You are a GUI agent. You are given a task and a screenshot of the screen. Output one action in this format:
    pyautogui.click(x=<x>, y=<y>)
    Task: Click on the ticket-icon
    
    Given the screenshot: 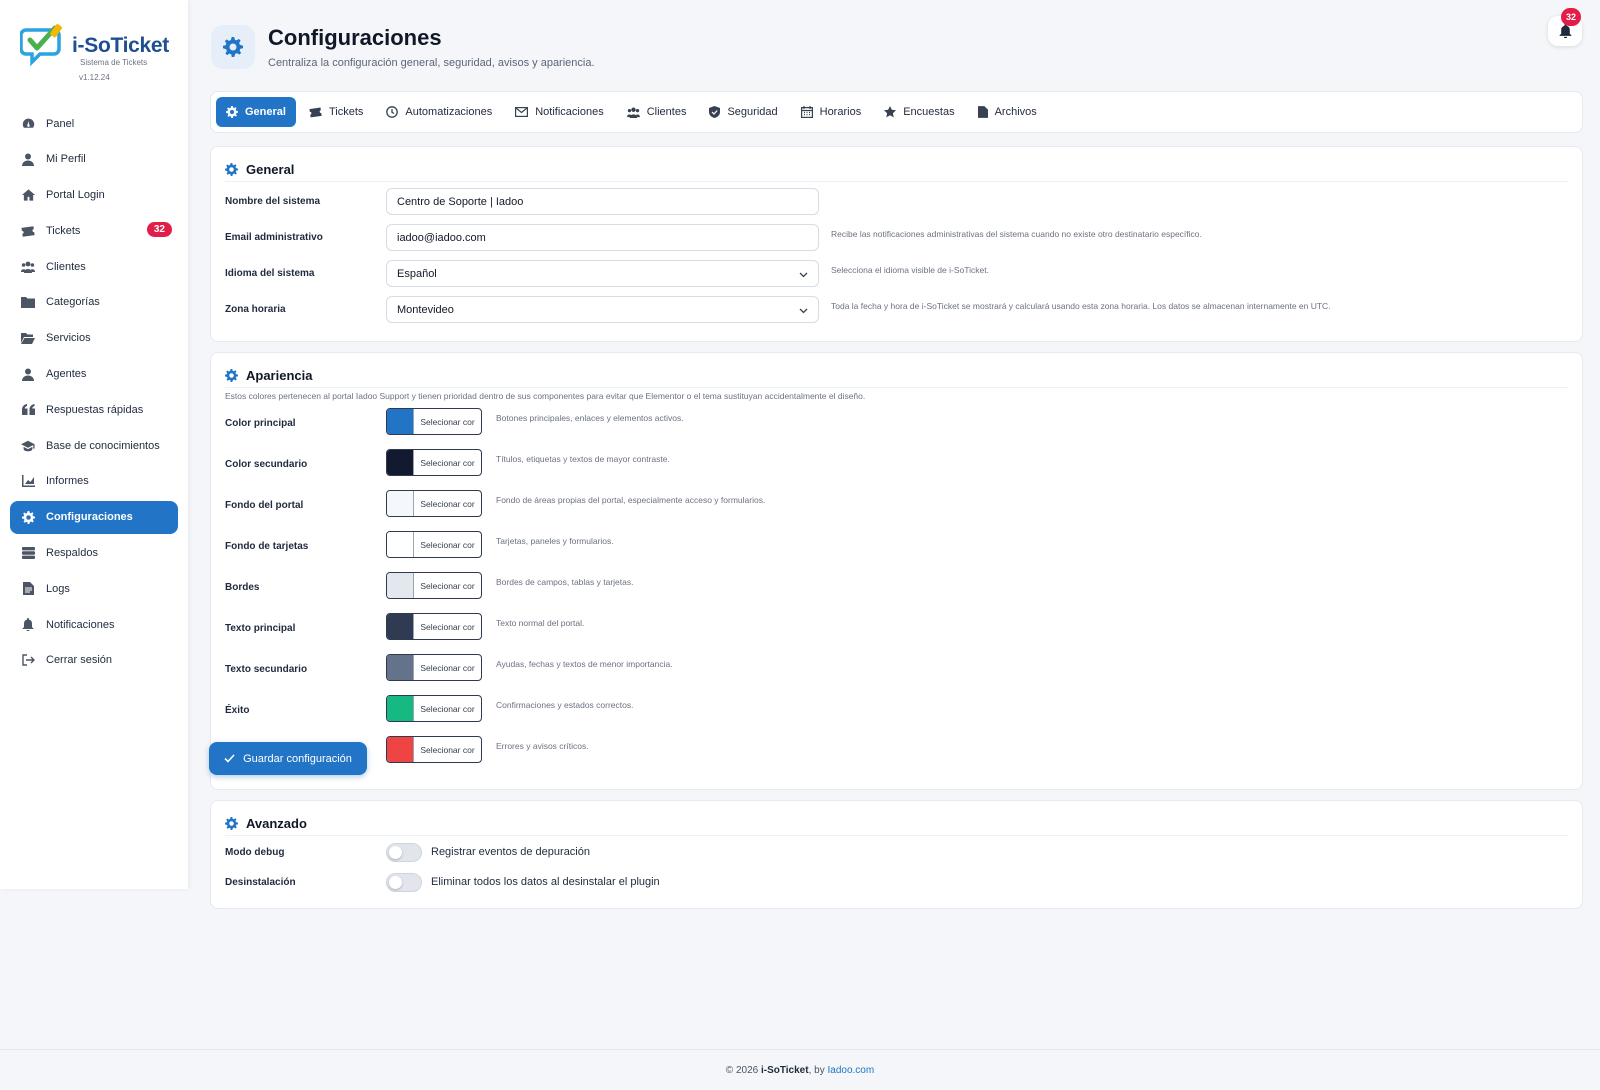 What is the action you would take?
    pyautogui.click(x=315, y=112)
    